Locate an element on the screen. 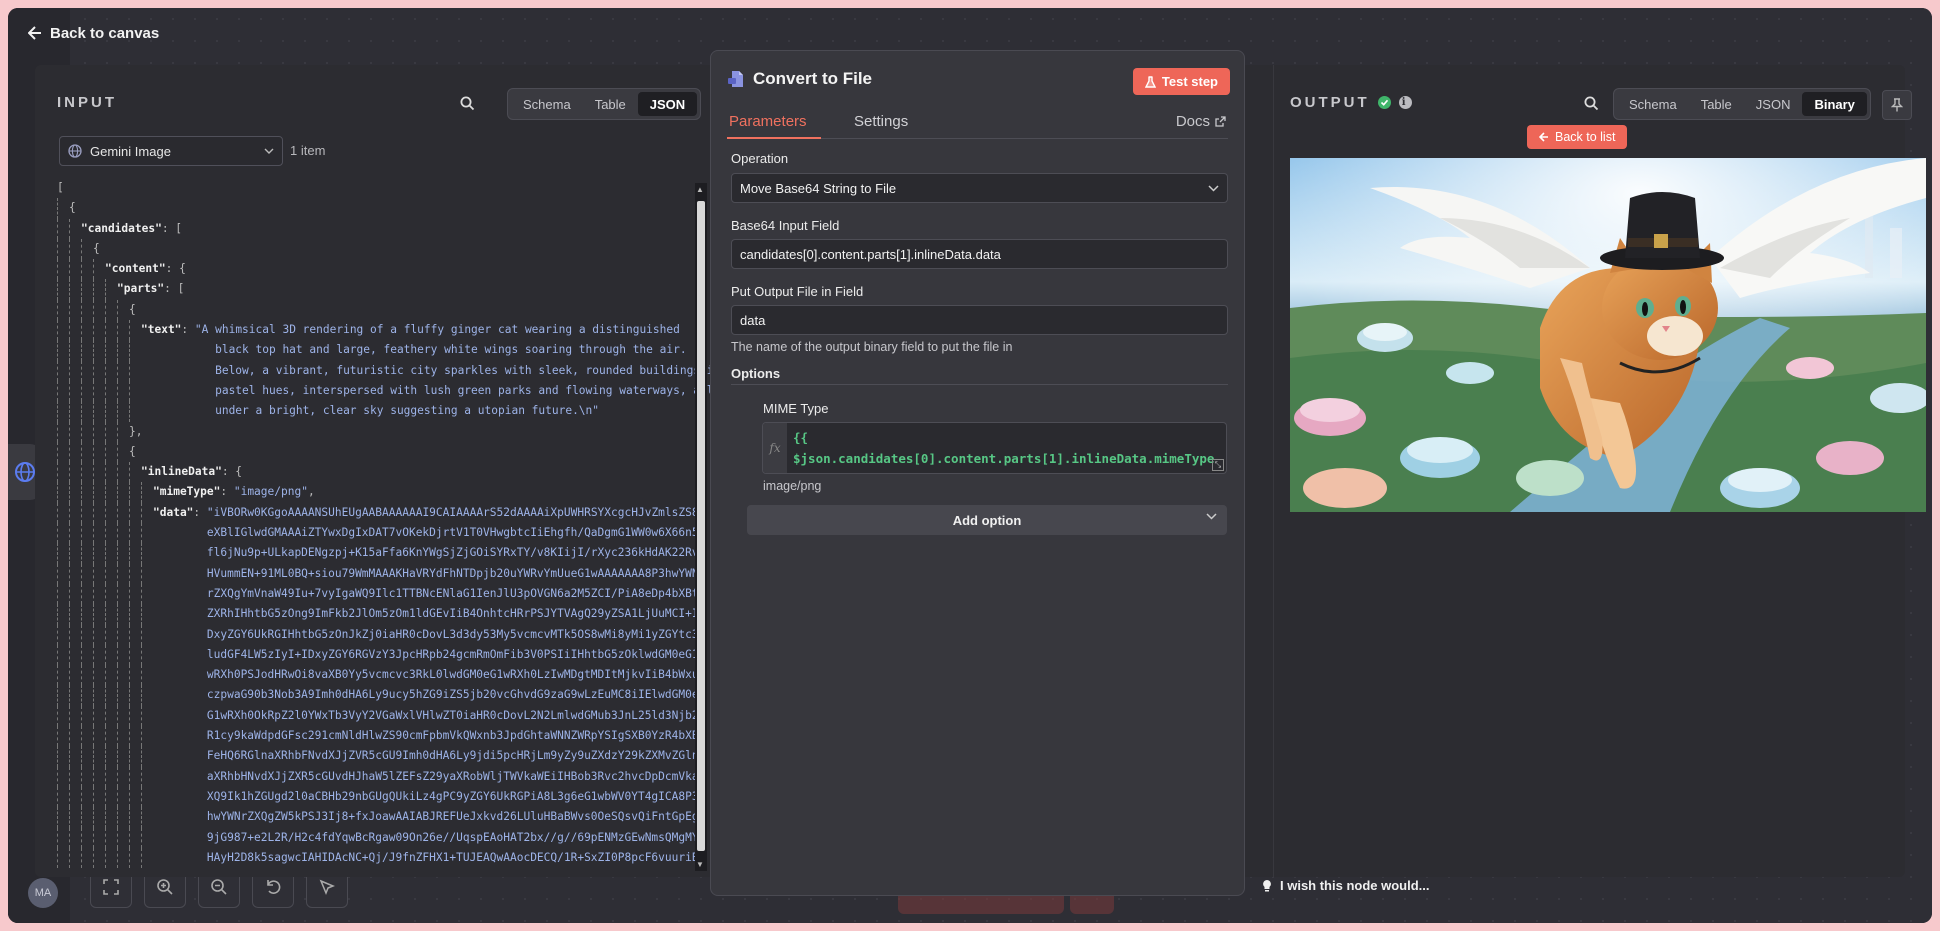 This screenshot has height=931, width=1940. input-node-name: Gemini Image is located at coordinates (130, 151).